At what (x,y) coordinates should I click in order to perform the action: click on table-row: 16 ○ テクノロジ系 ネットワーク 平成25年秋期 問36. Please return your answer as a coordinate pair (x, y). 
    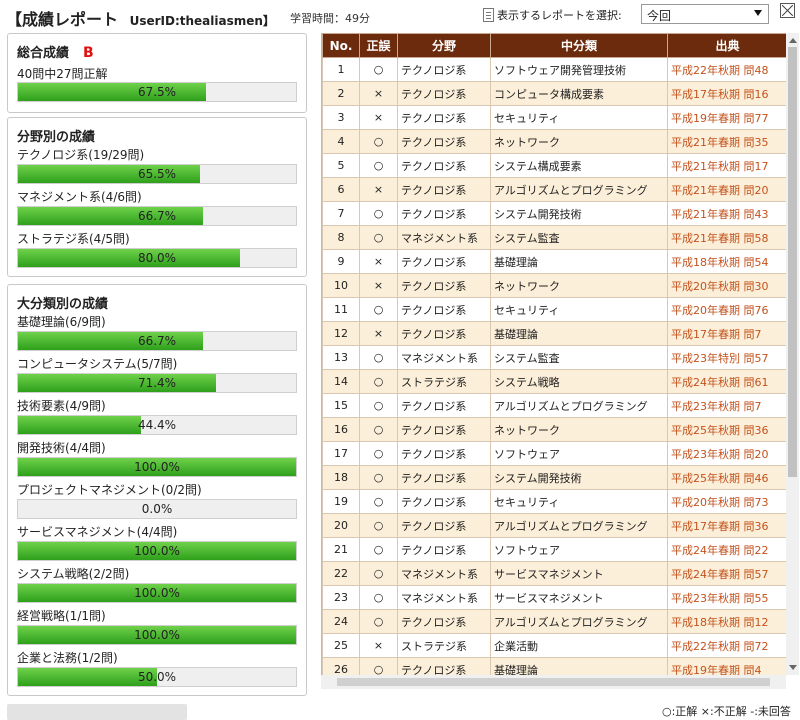
    Looking at the image, I should click on (554, 429).